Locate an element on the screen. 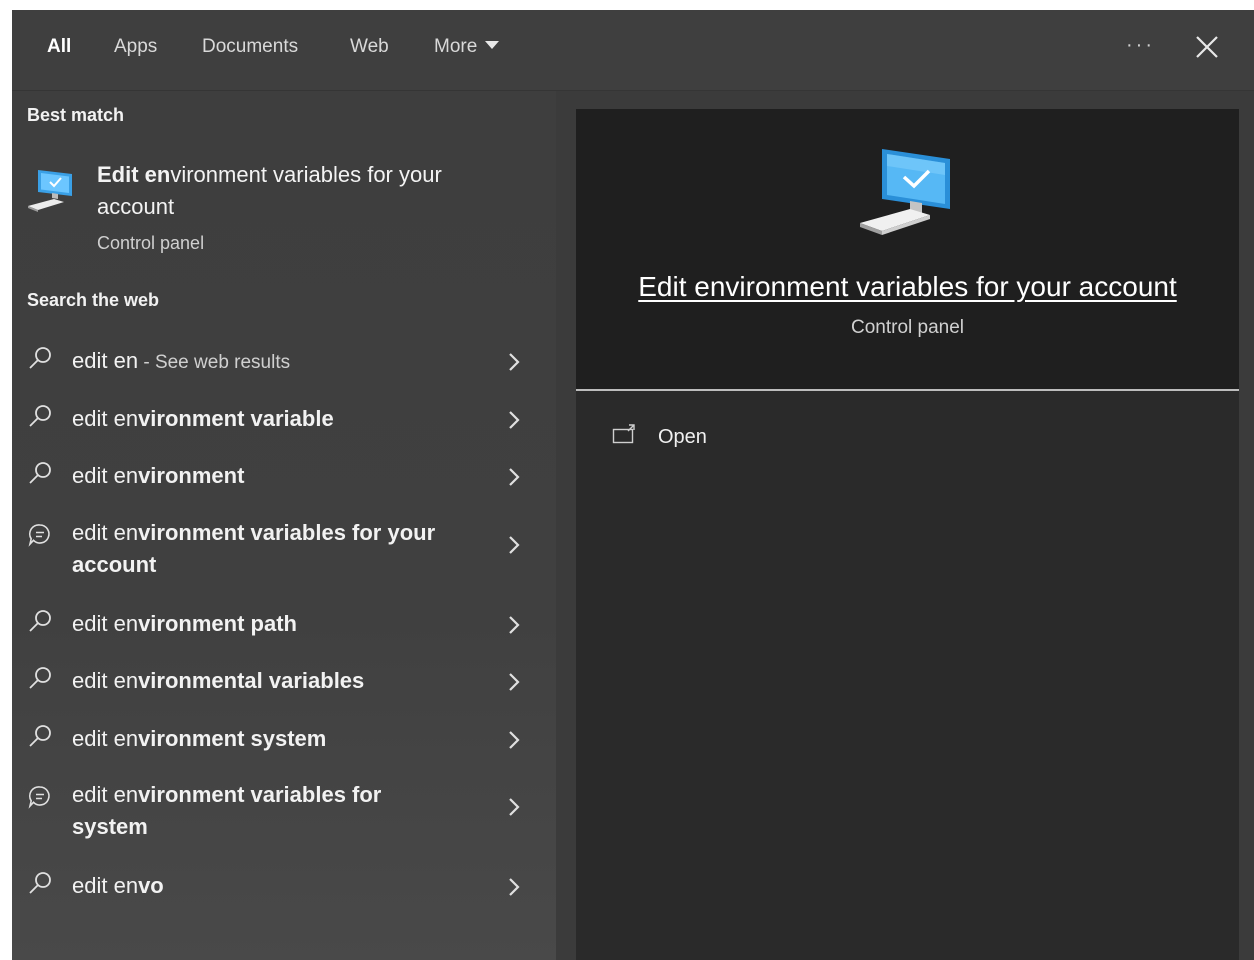  suggestion-text: edit envo is located at coordinates (272, 886).